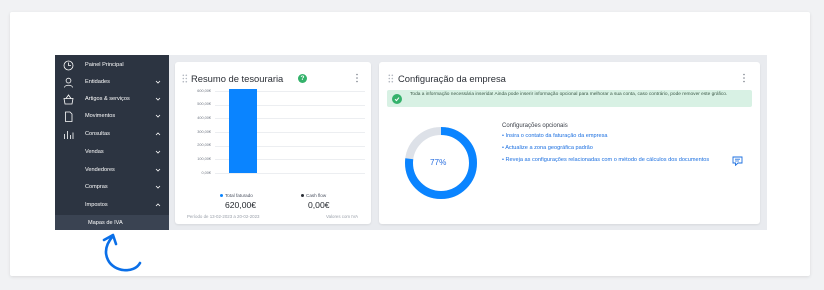  What do you see at coordinates (302, 195) in the screenshot?
I see `legend-dot-cashflow` at bounding box center [302, 195].